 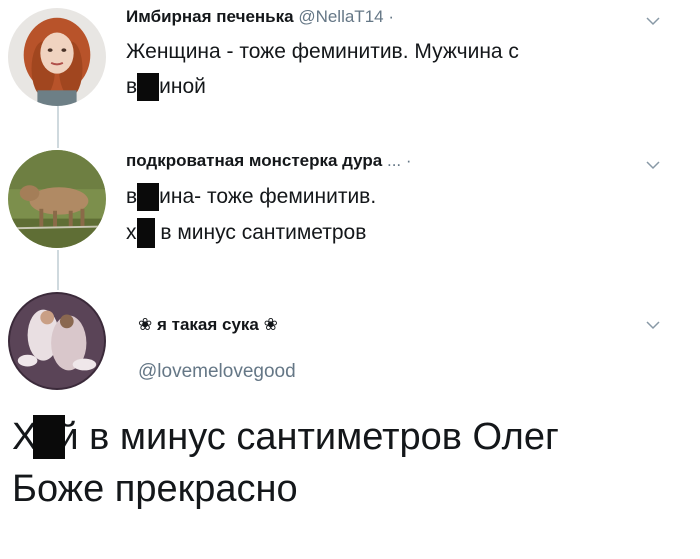 I want to click on tweet-text-line: в ина- тоже феминитив., so click(x=251, y=196).